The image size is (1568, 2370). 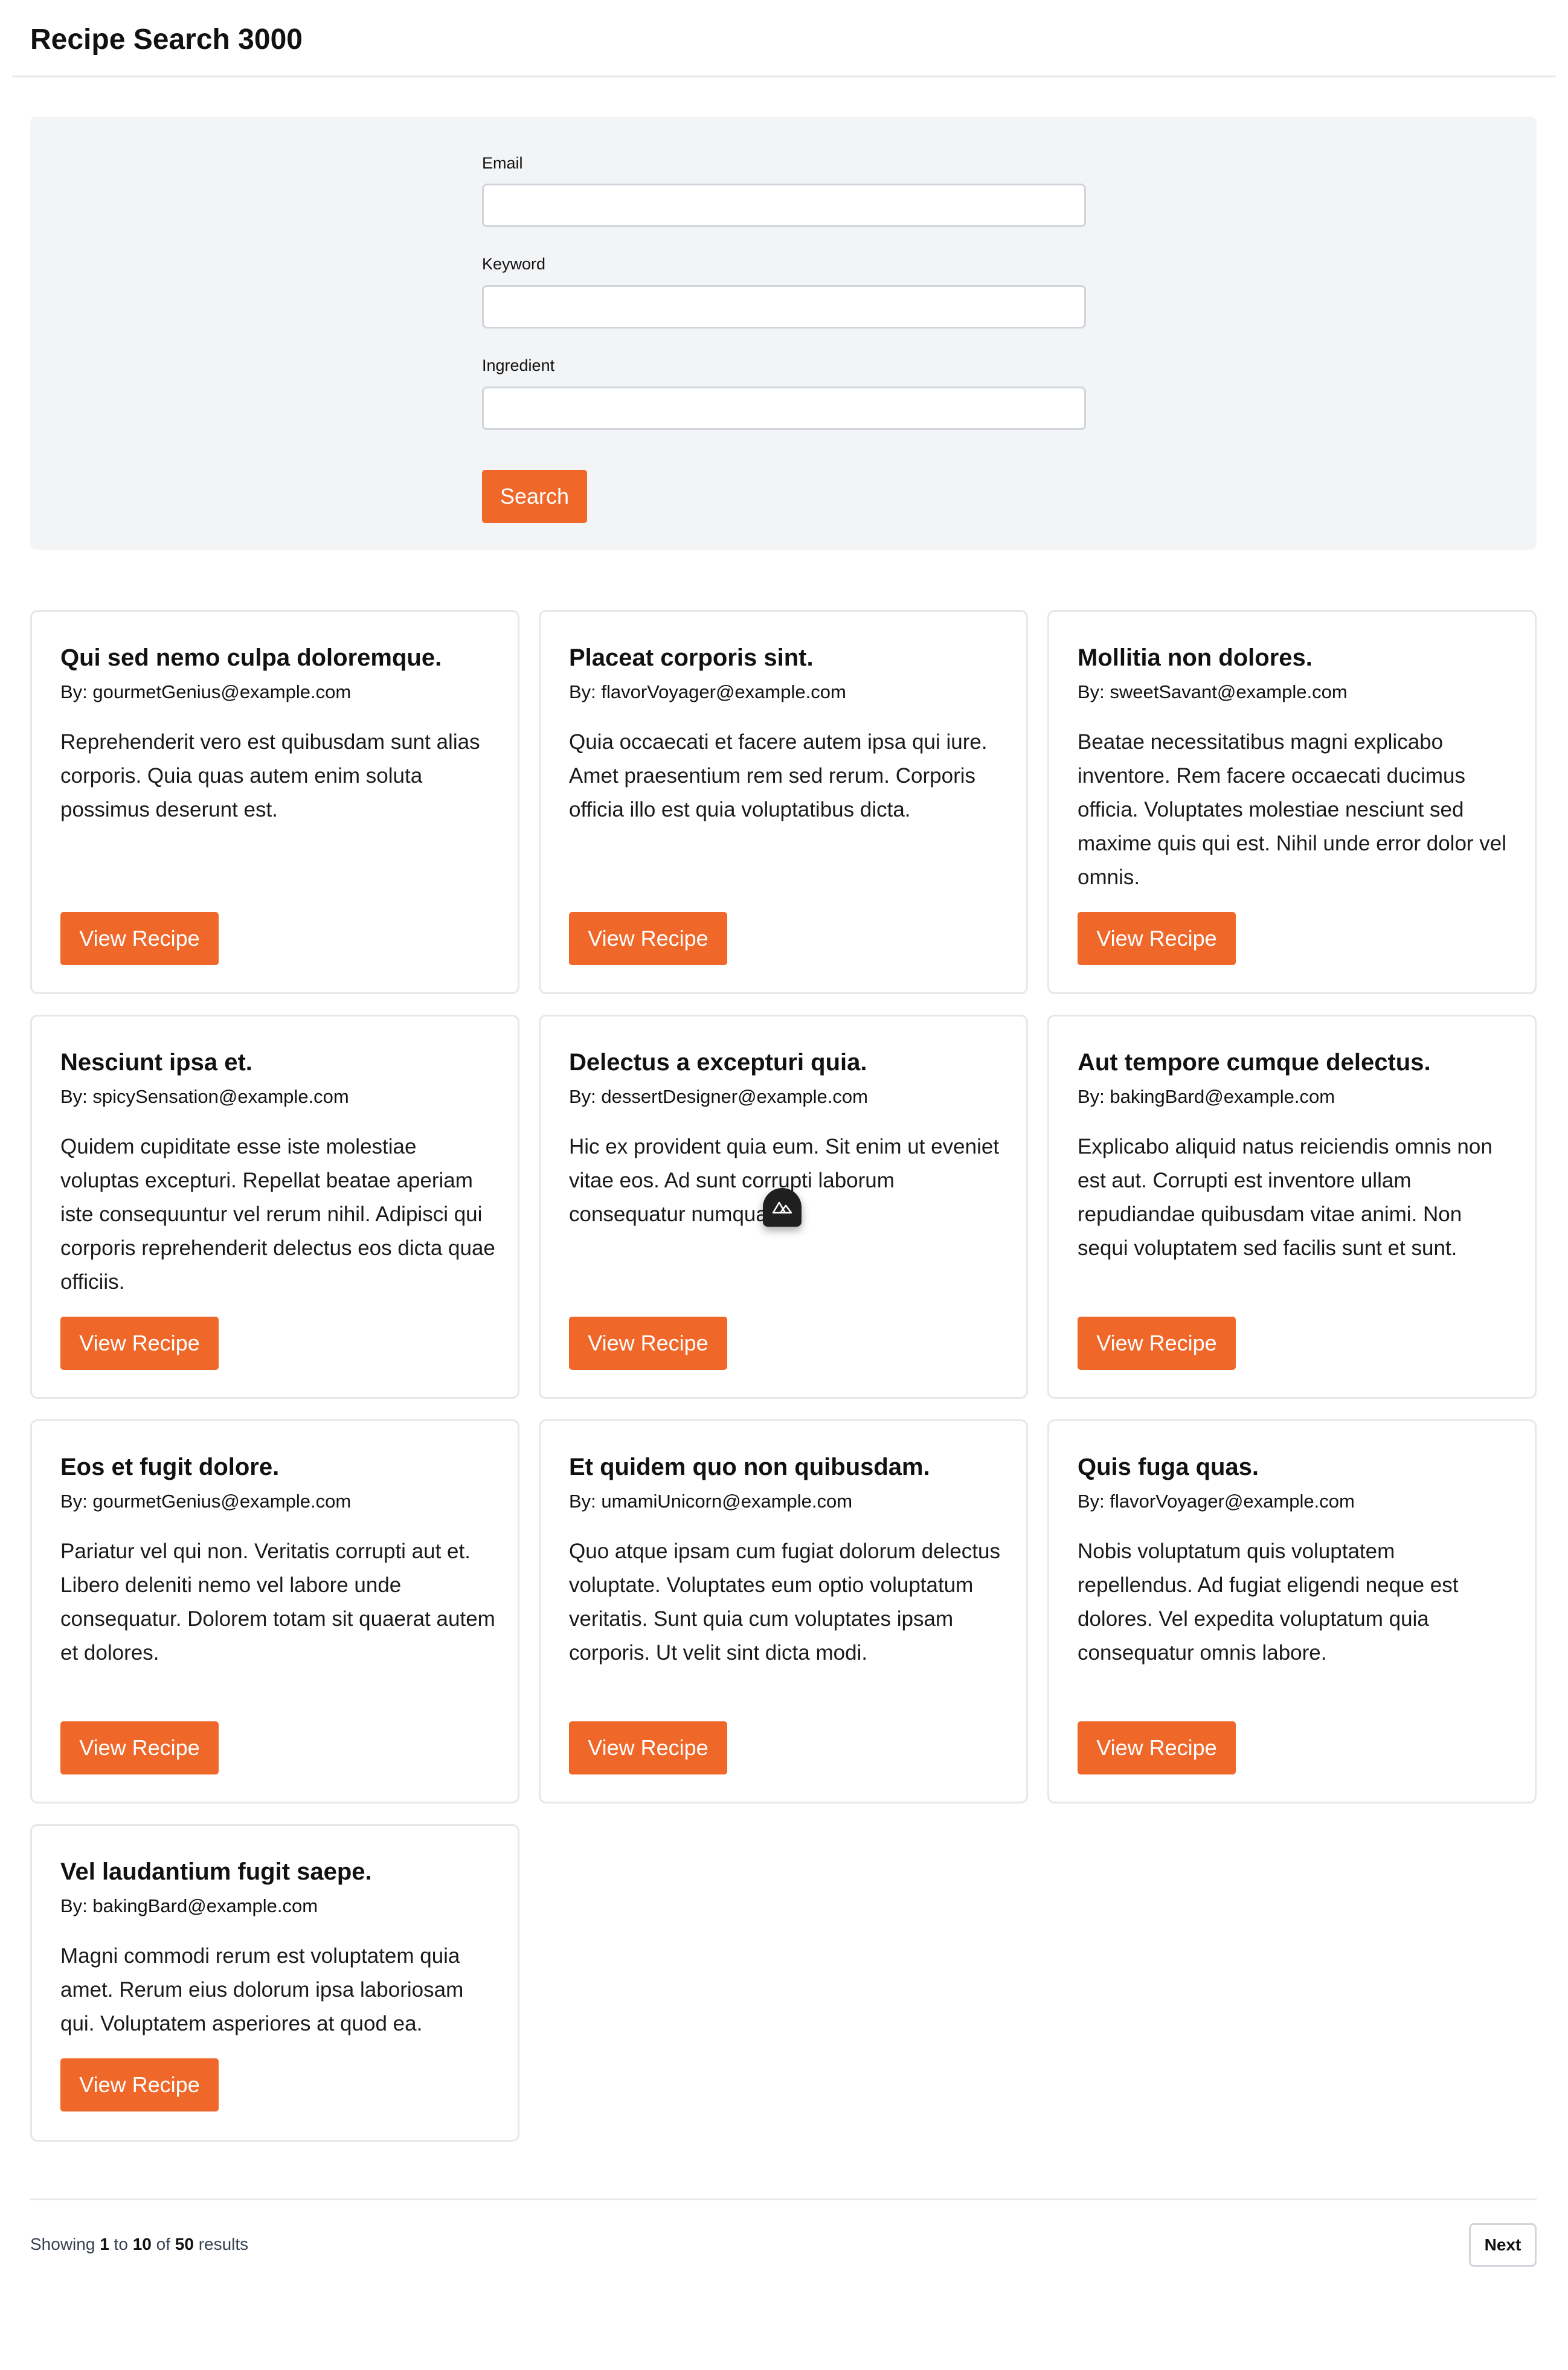 I want to click on recipe-title: Nesciunt ipsa et., so click(x=156, y=1062).